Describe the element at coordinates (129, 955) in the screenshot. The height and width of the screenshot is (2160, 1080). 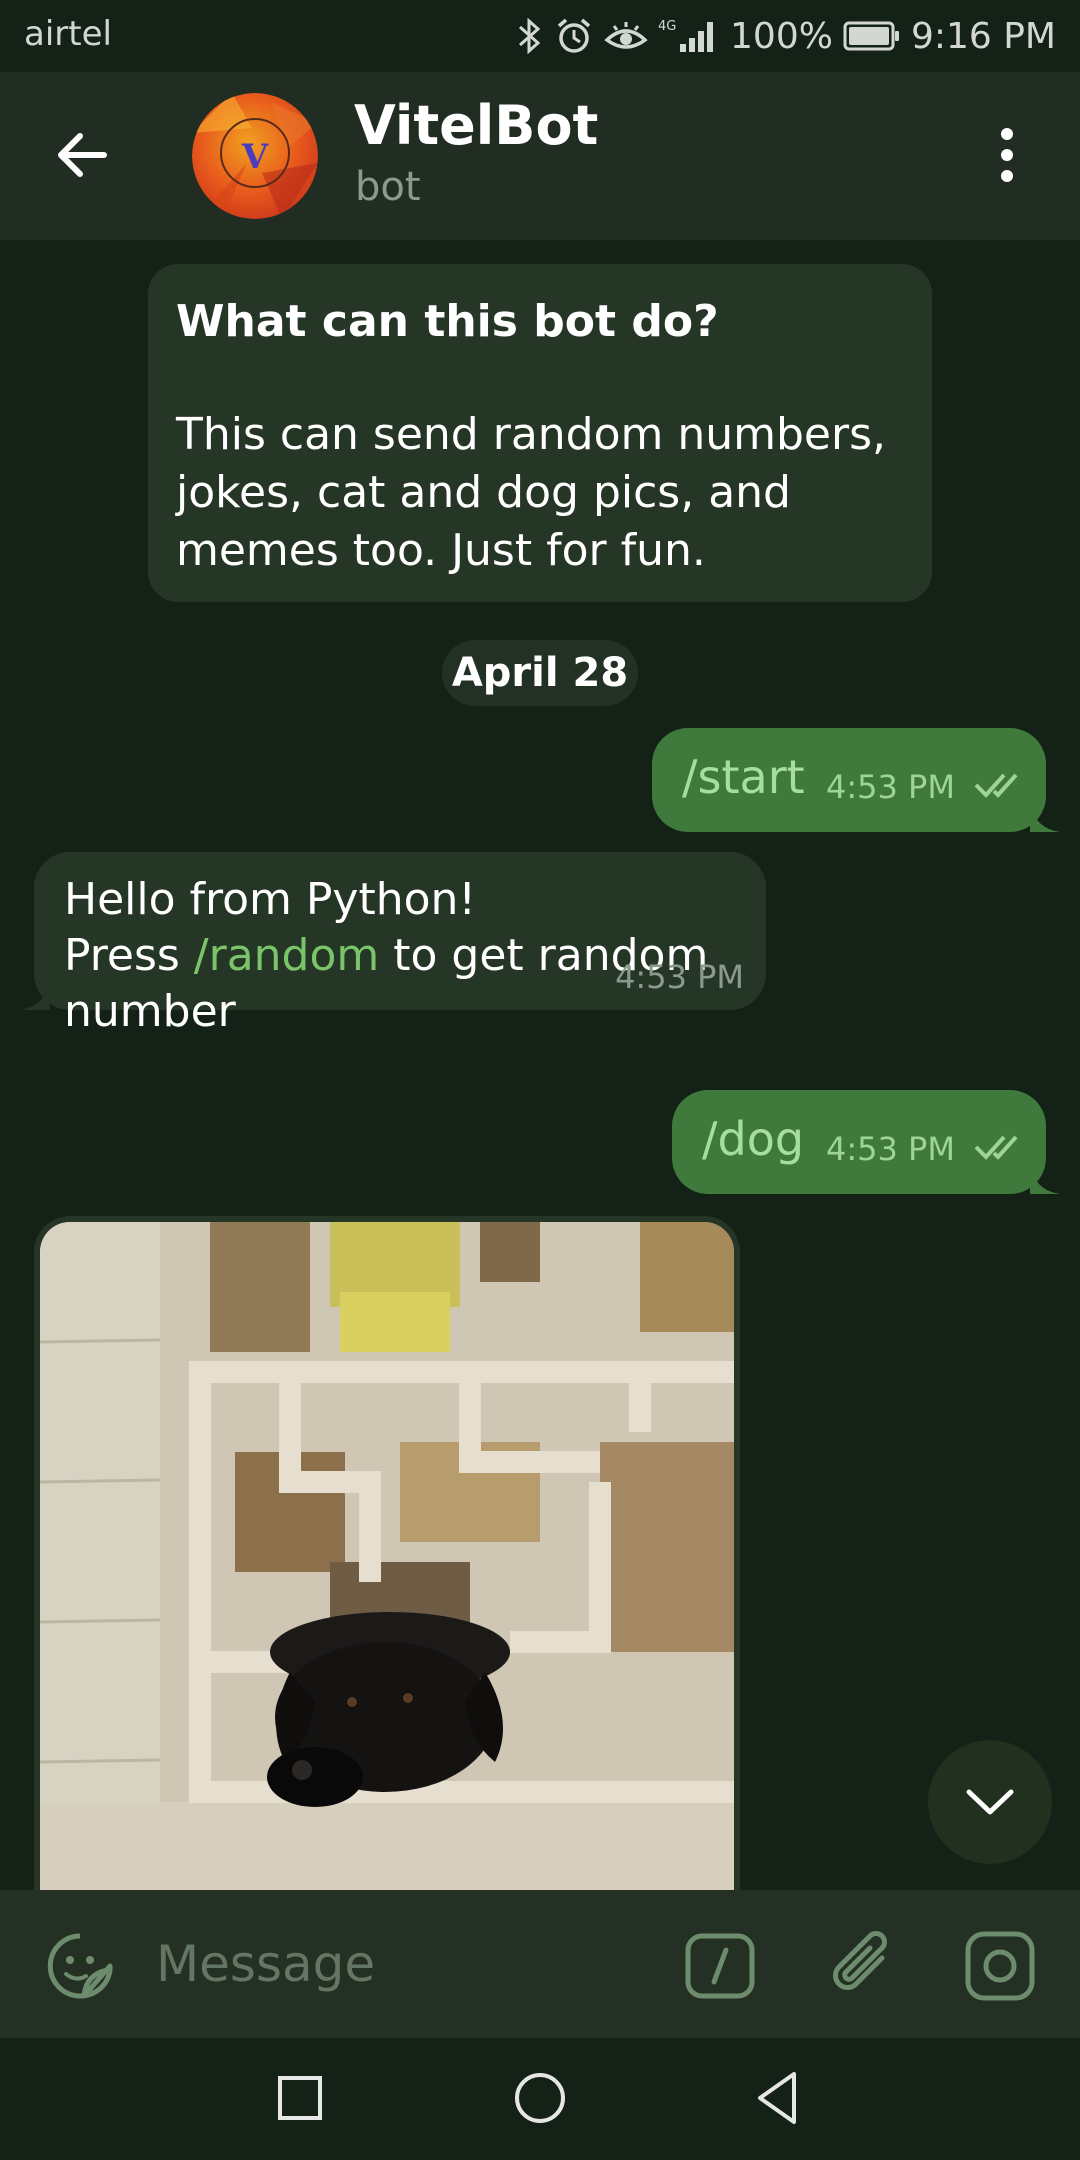
I see `message-text-segment: Press` at that location.